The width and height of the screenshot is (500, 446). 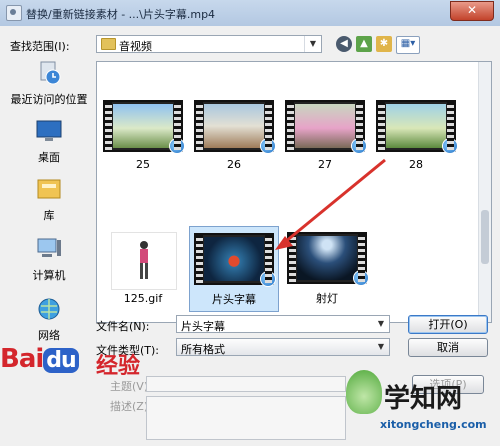 What do you see at coordinates (246, 418) in the screenshot?
I see `description-input` at bounding box center [246, 418].